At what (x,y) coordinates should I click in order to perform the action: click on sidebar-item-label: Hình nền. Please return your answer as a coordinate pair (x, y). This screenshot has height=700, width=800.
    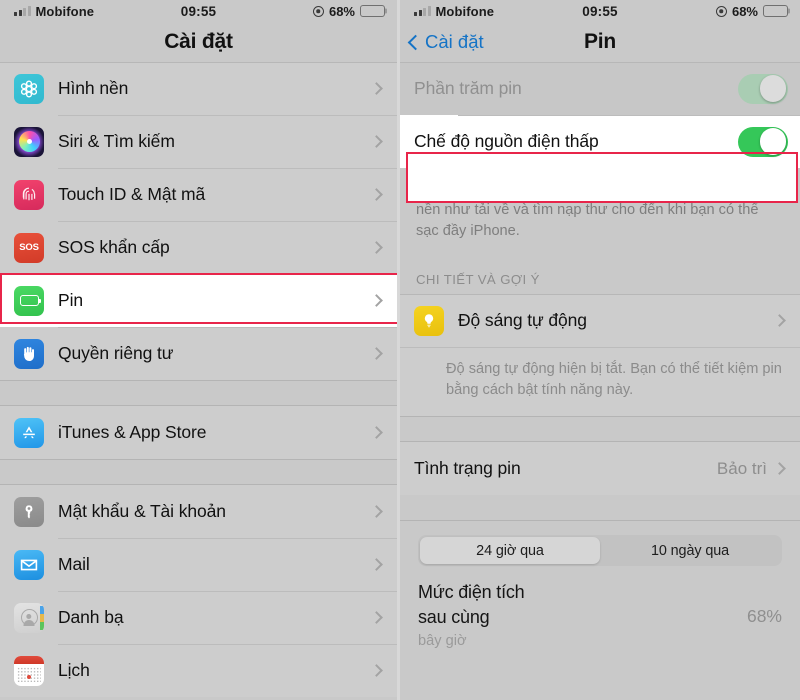
    Looking at the image, I should click on (93, 88).